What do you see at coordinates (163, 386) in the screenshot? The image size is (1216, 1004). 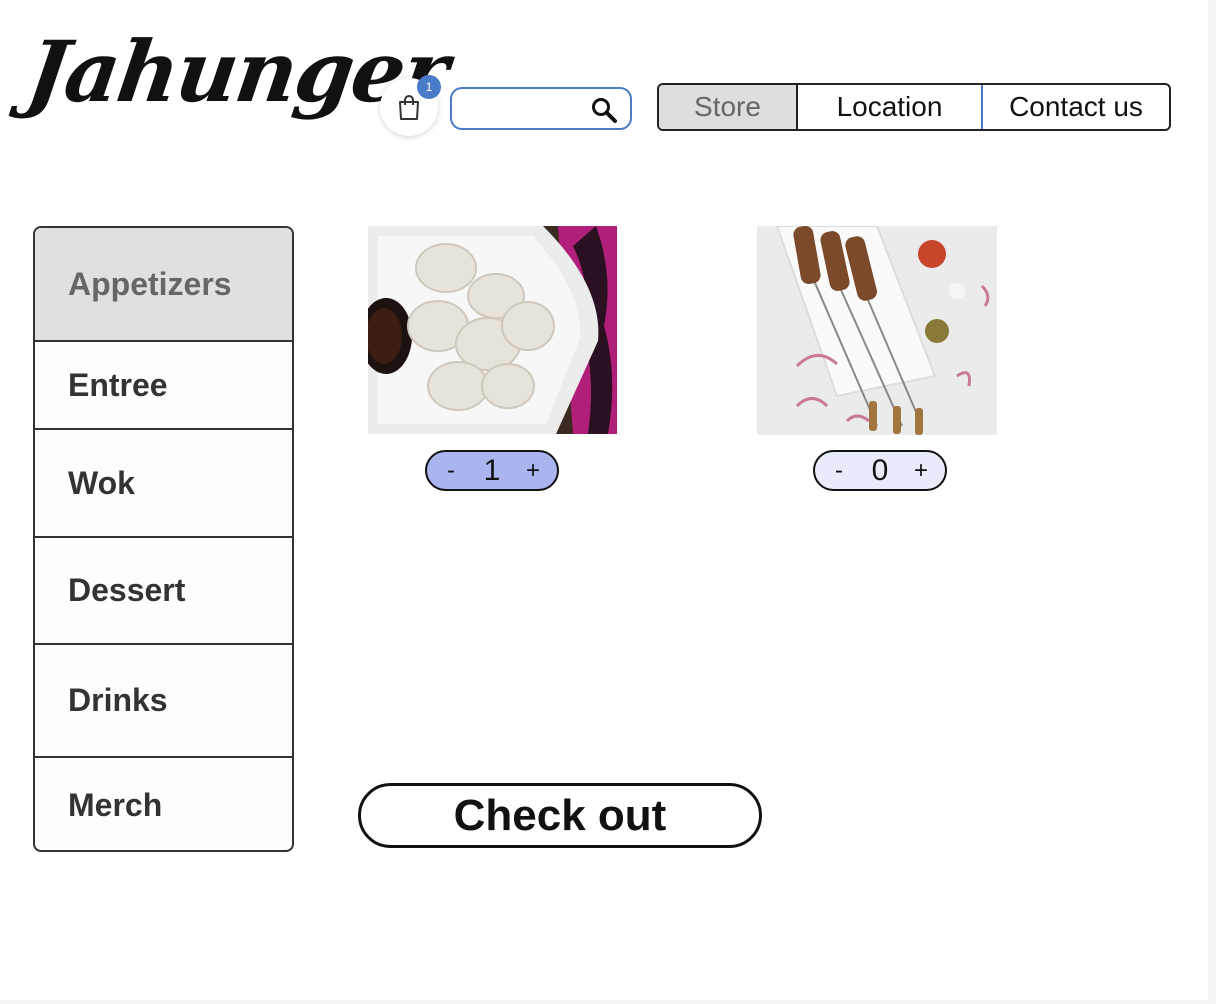 I see `sidebar-item-entree: Entree` at bounding box center [163, 386].